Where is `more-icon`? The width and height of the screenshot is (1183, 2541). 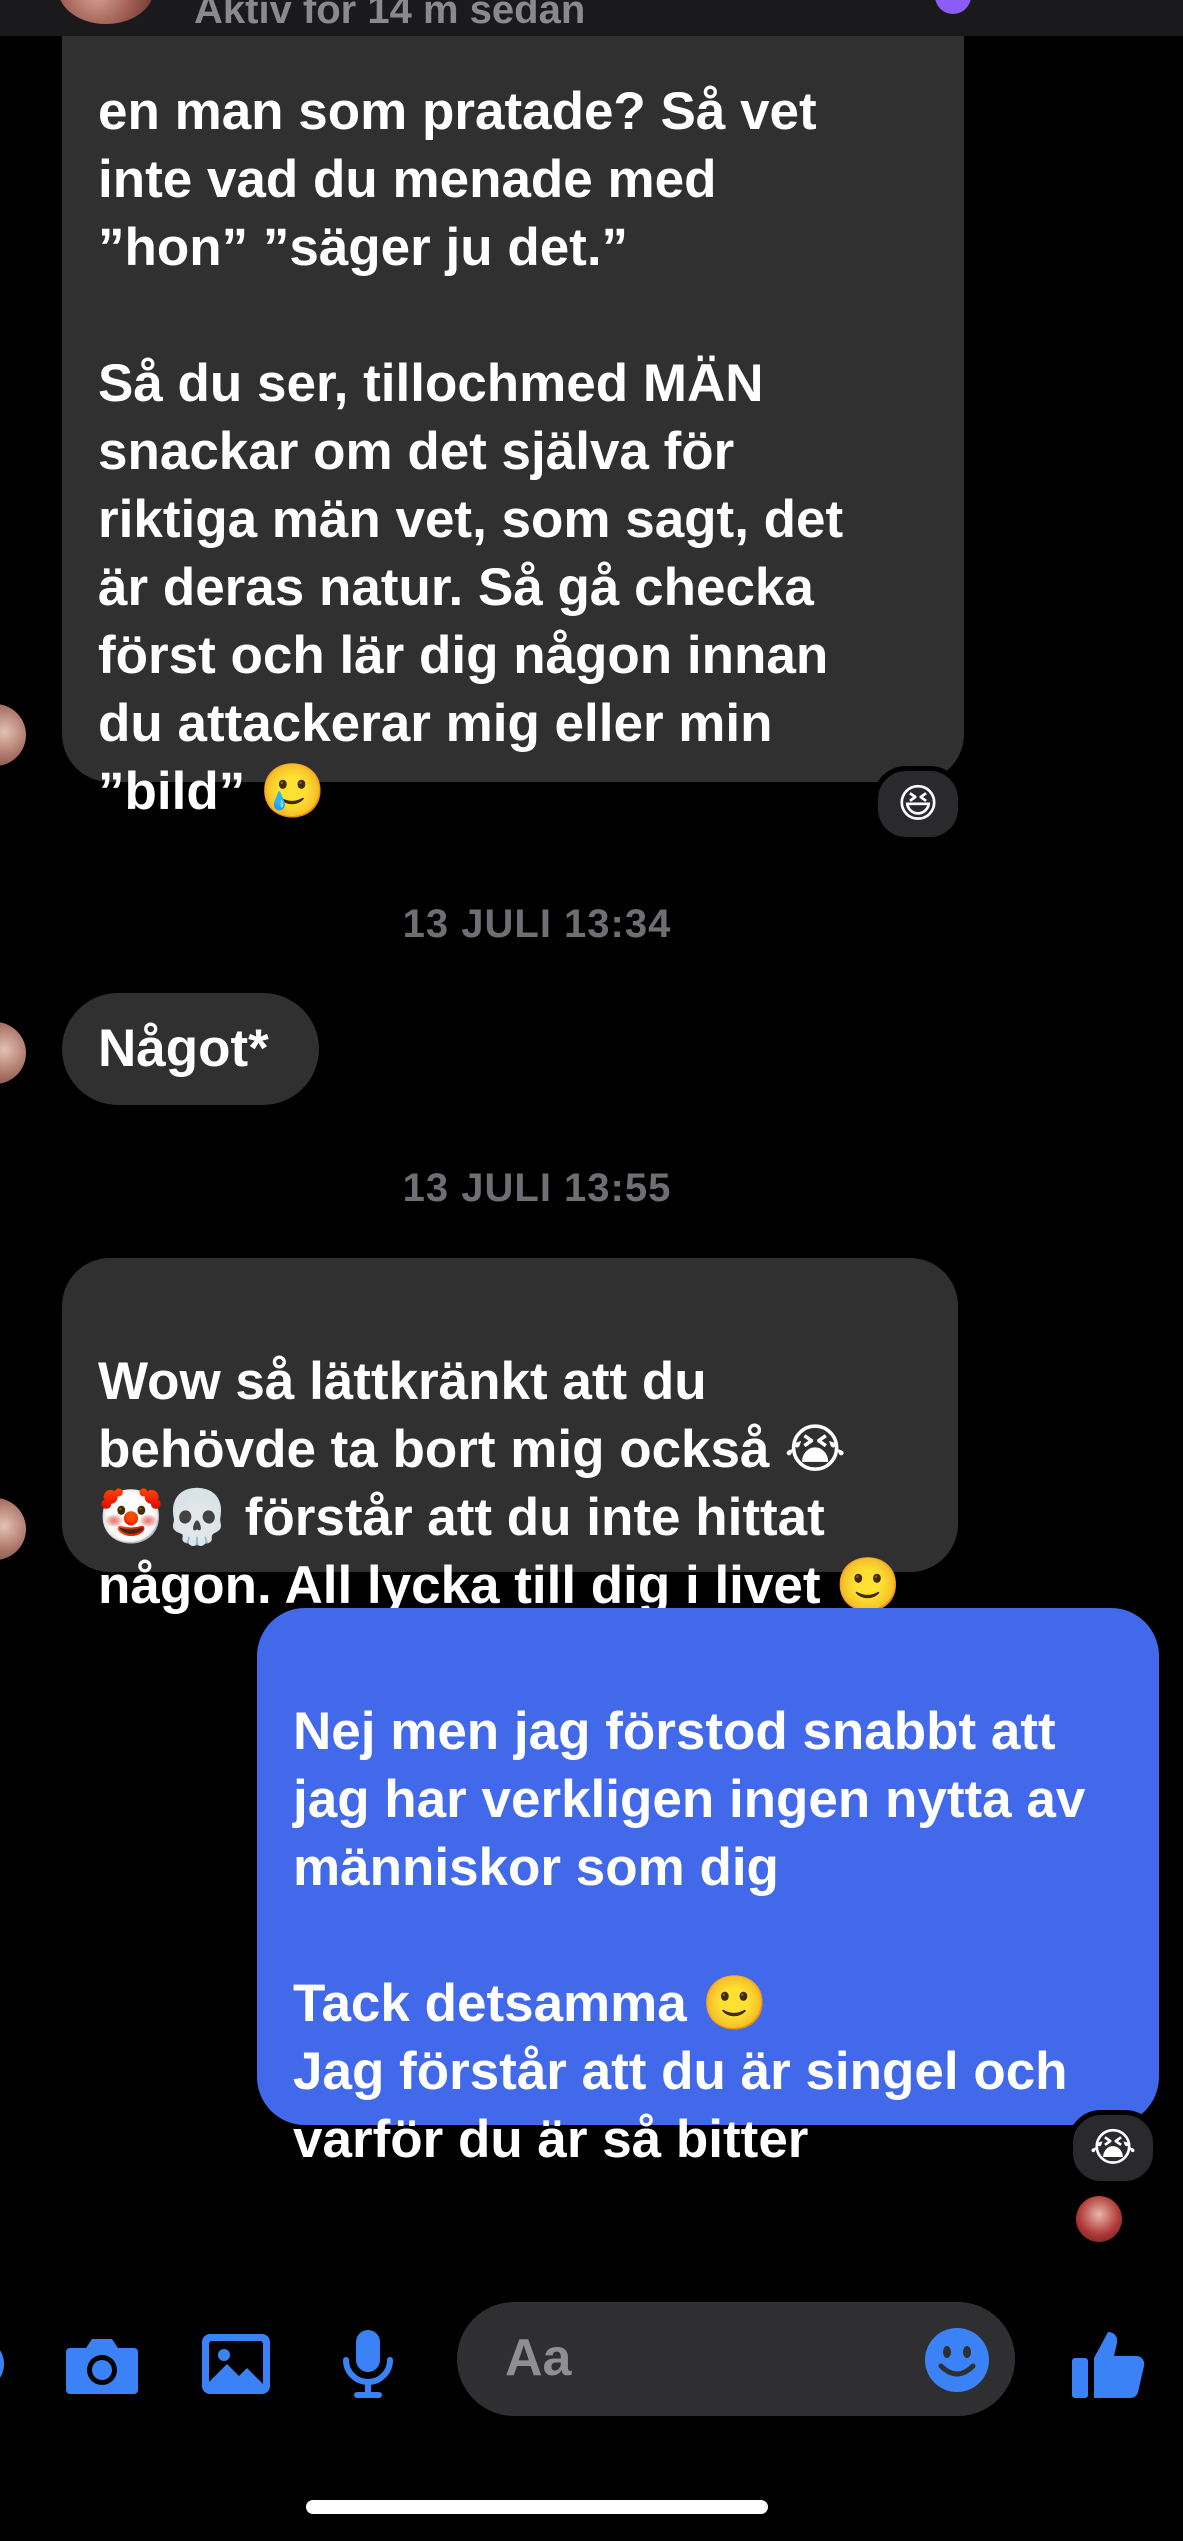 more-icon is located at coordinates (9, 2364).